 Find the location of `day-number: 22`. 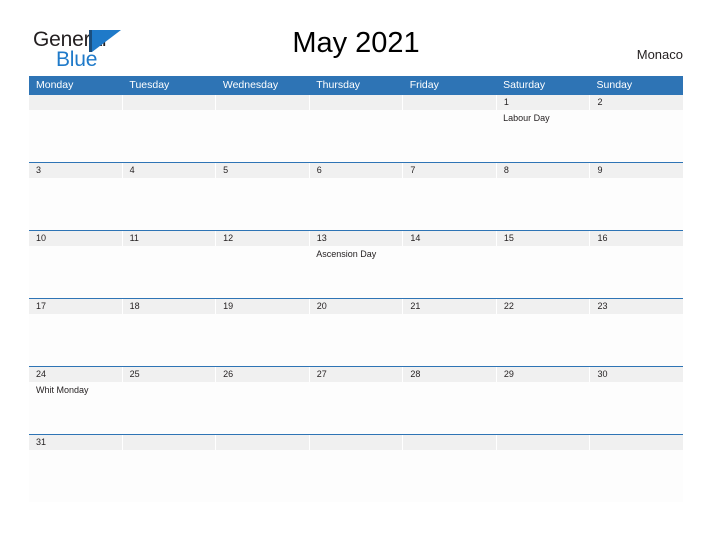

day-number: 22 is located at coordinates (543, 306).